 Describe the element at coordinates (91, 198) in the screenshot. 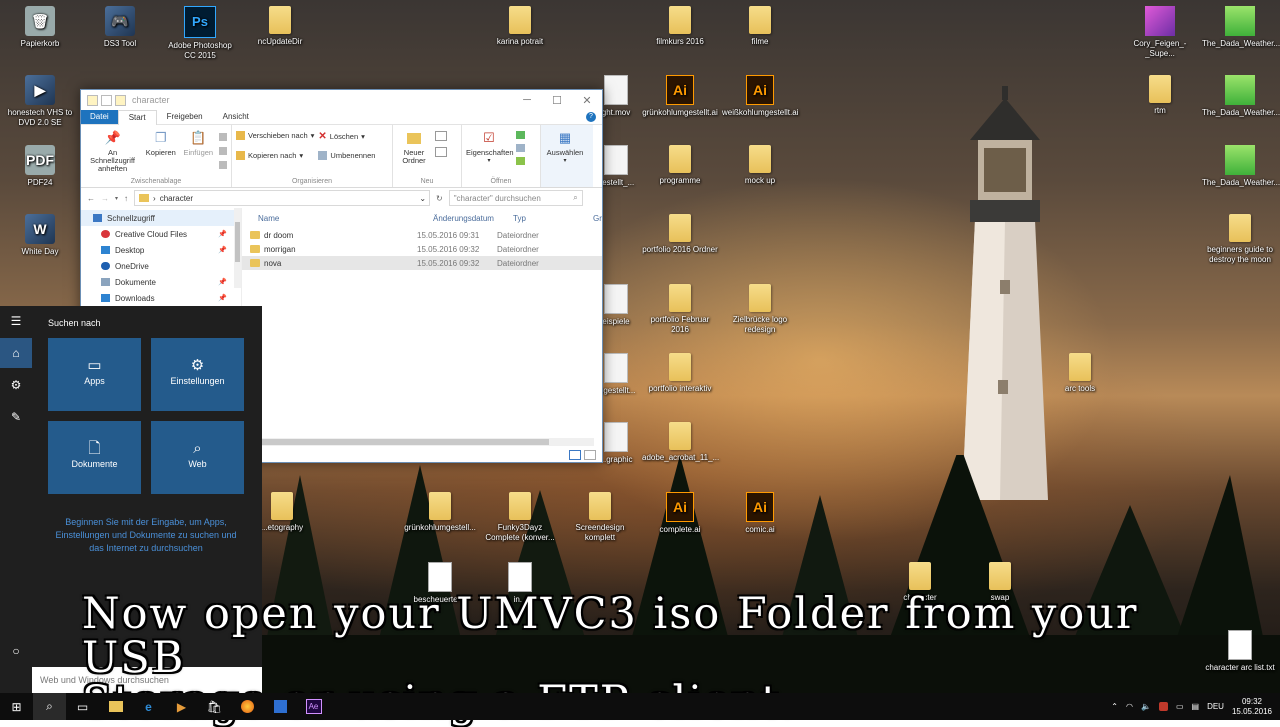

I see `back-arrow-icon: ←` at that location.